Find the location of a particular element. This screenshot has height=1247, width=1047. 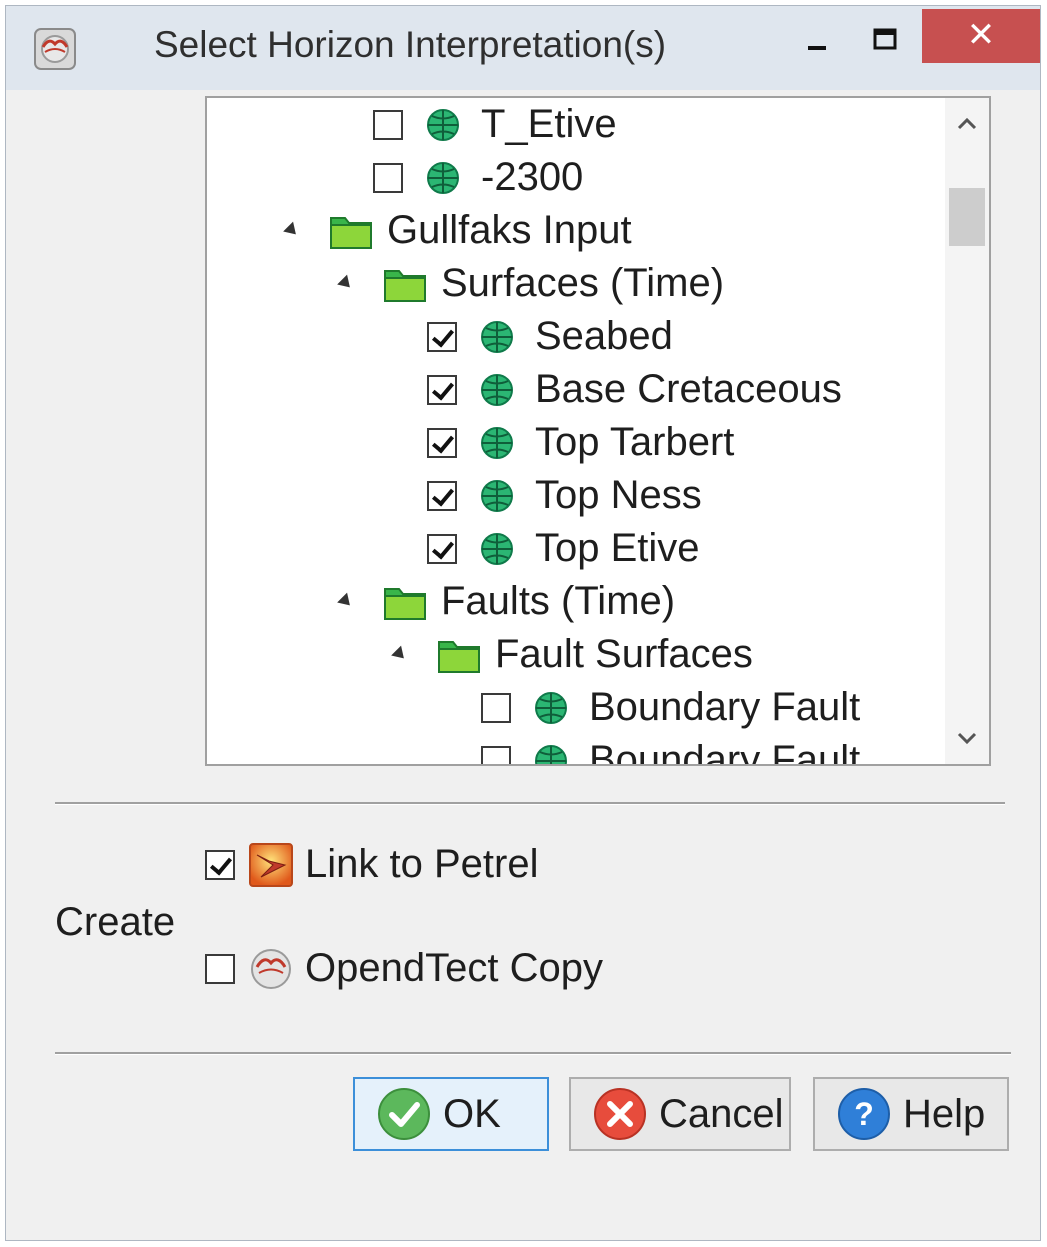

link-to-petrel-option: Link to Petrel is located at coordinates (371, 864).